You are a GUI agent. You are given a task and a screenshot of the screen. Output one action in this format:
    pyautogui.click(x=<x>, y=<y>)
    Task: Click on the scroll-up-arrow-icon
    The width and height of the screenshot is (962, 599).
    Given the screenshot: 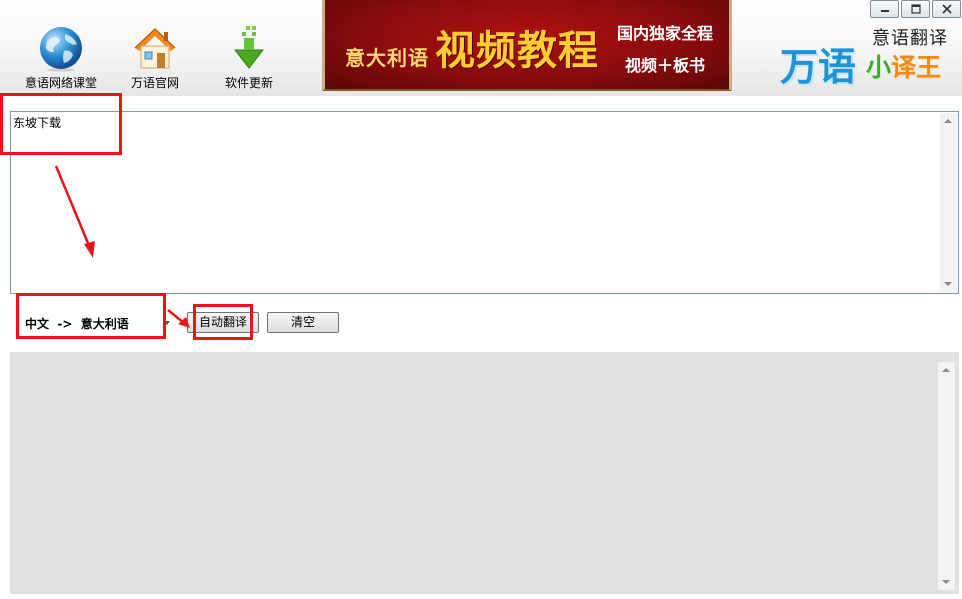 What is the action you would take?
    pyautogui.click(x=948, y=121)
    